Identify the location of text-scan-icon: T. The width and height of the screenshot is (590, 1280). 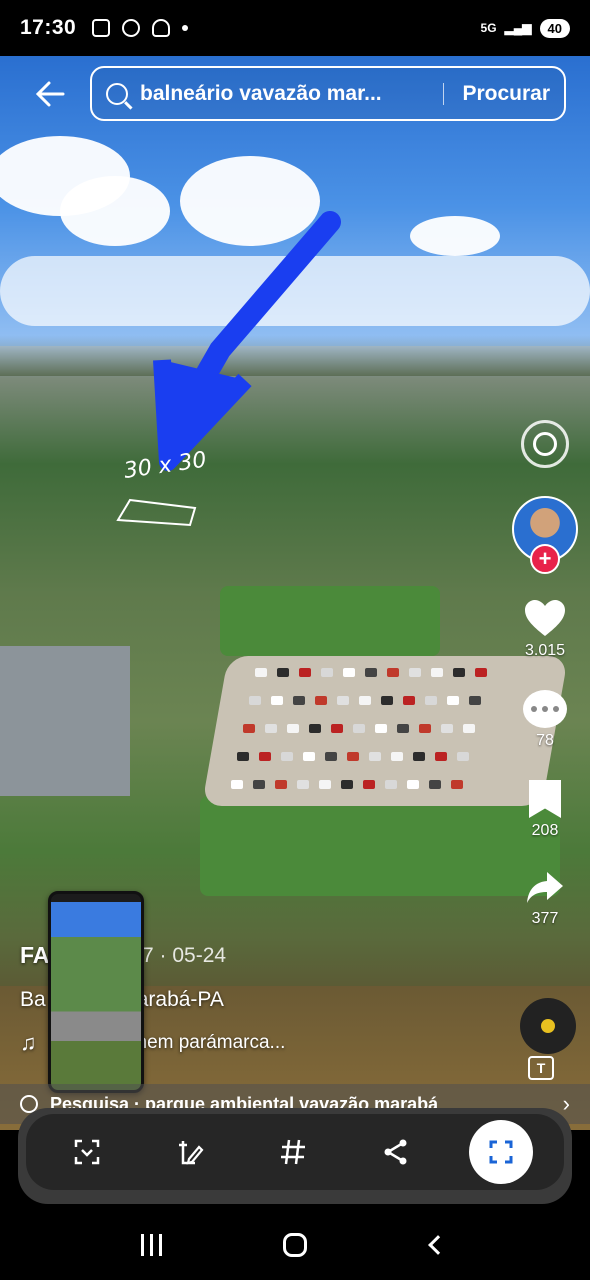
(541, 1068).